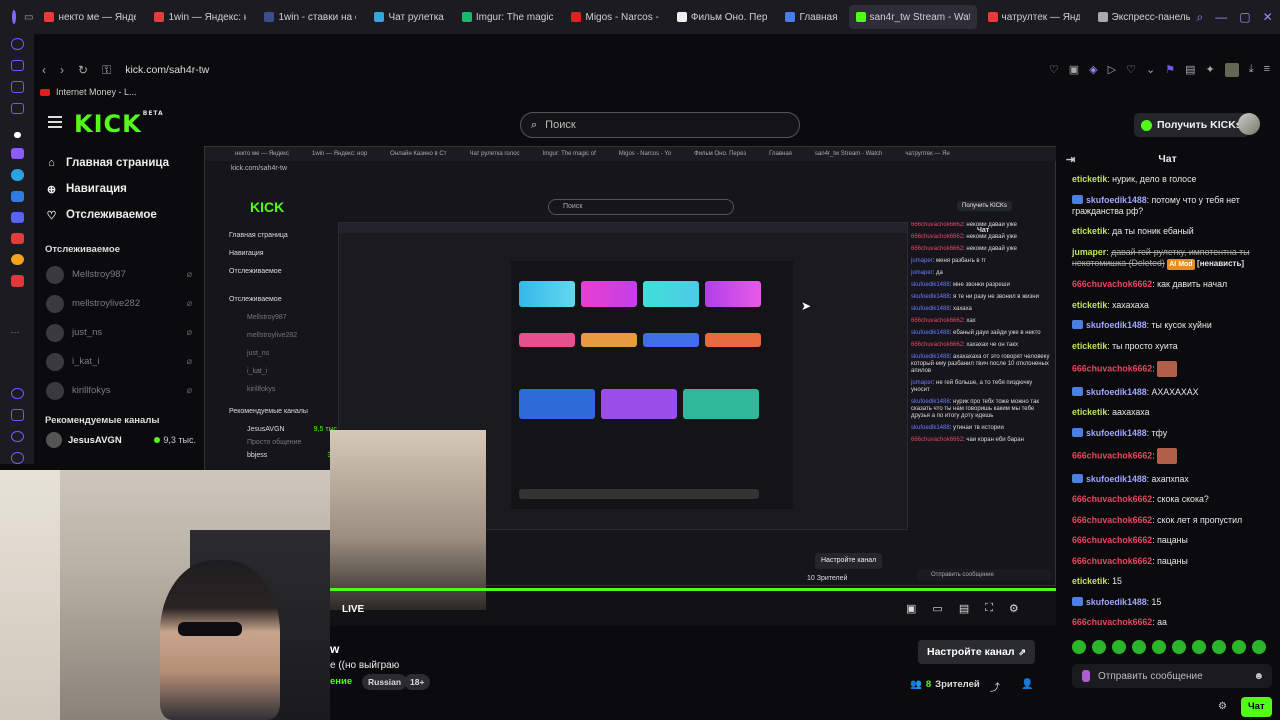 This screenshot has height=720, width=1280. Describe the element at coordinates (614, 17) in the screenshot. I see `browser-tab: Migos - Narcos -` at that location.